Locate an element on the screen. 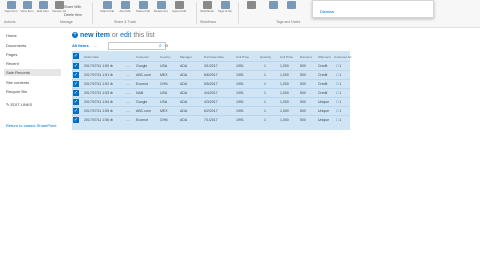 This screenshot has width=480, height=270. col-purchase-date: Purchase Date is located at coordinates (214, 57).